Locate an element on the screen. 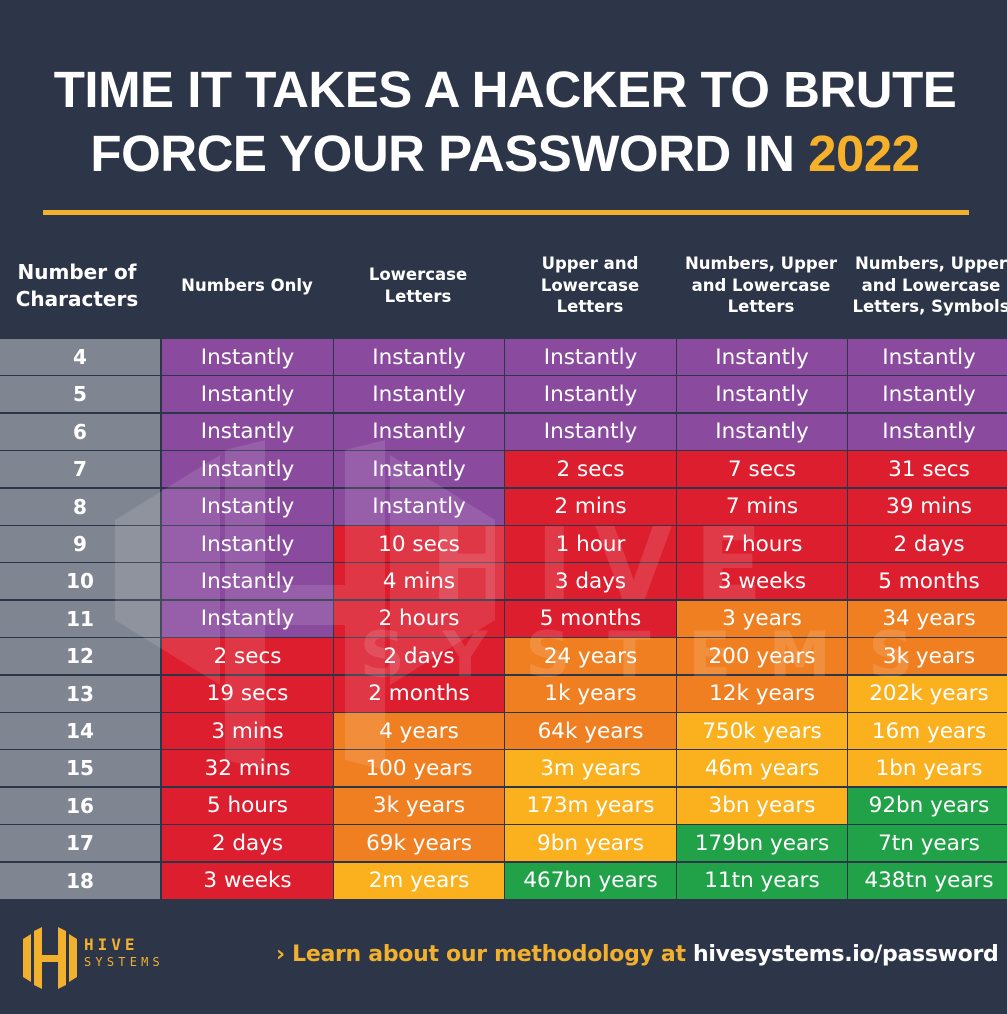  title-divider is located at coordinates (506, 212).